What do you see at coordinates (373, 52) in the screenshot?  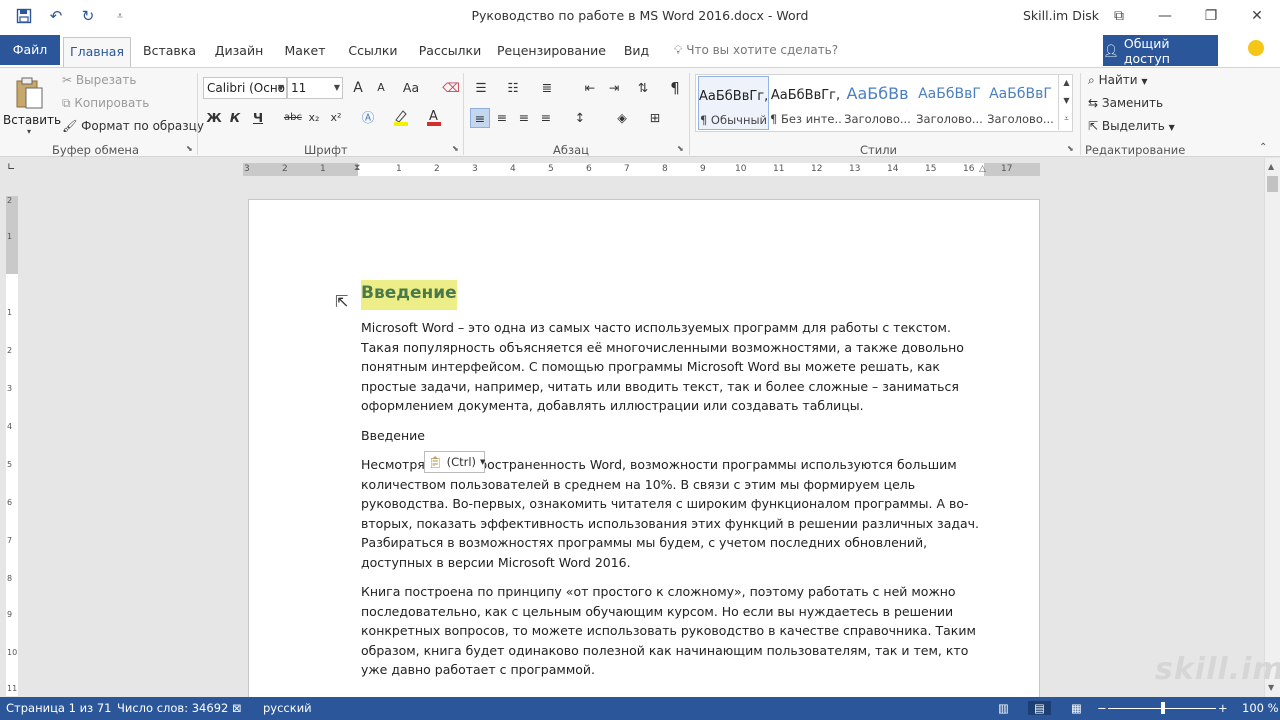 I see `tab-references: Ссылки` at bounding box center [373, 52].